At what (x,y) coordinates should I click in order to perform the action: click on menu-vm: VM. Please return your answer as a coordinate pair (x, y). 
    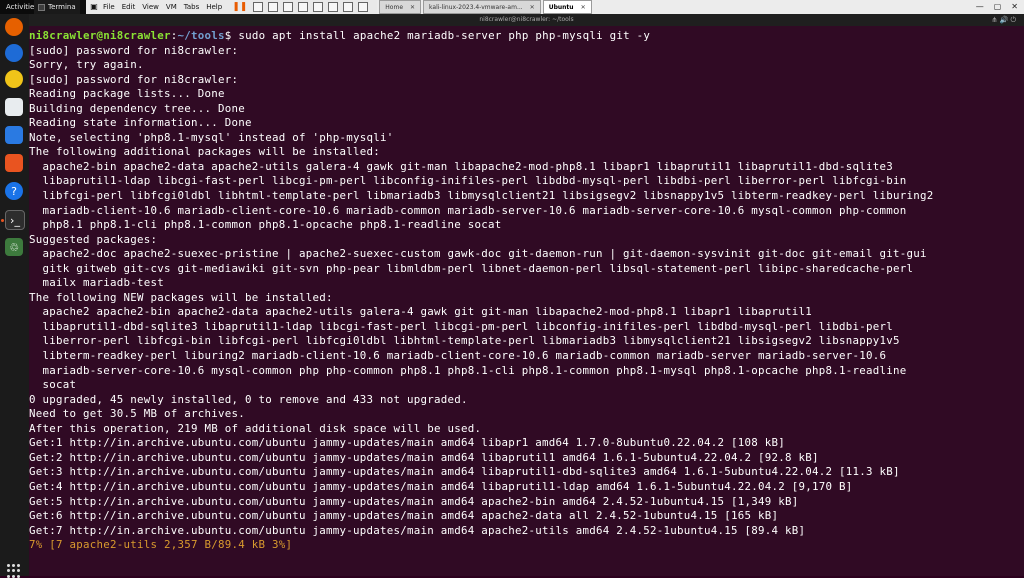
    Looking at the image, I should click on (171, 7).